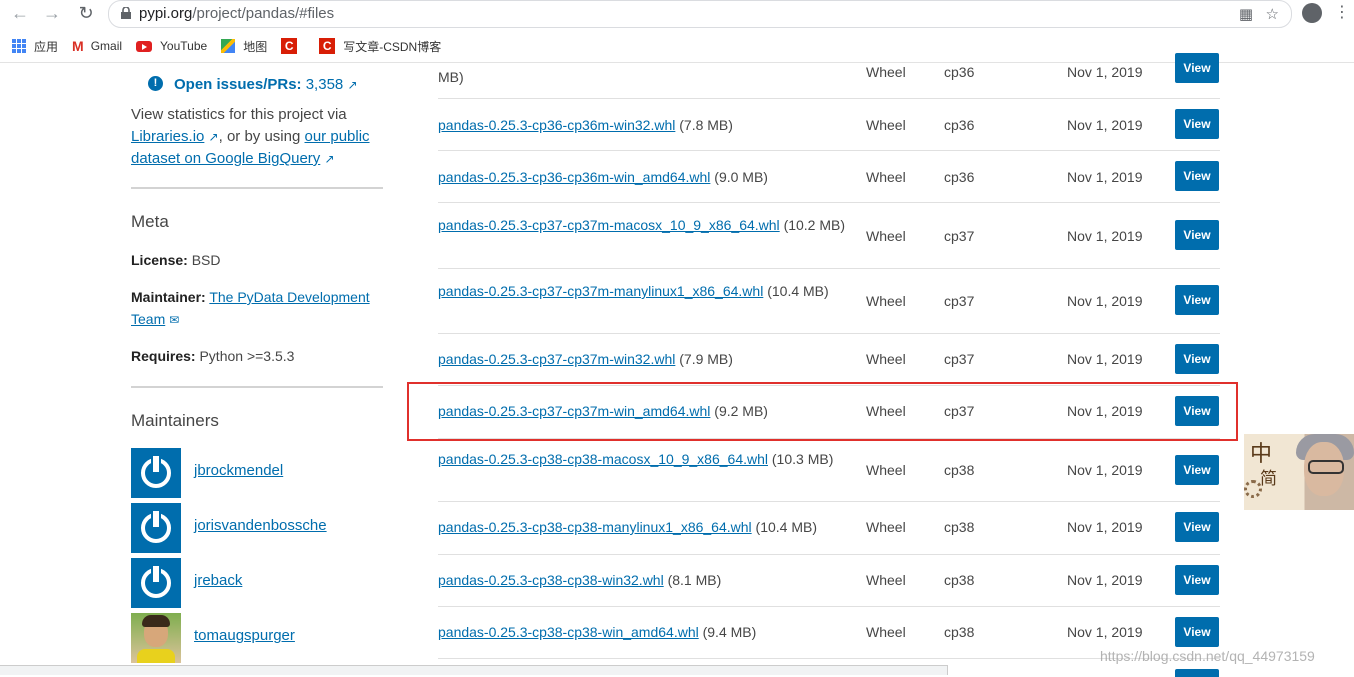  Describe the element at coordinates (1342, 12) in the screenshot. I see `menu-dots-icon: ⋮` at that location.